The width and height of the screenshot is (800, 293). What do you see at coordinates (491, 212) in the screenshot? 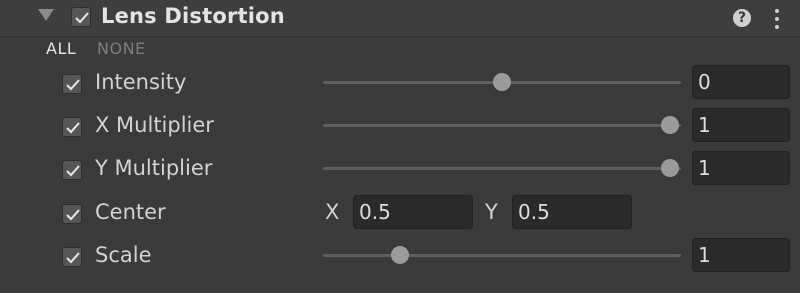
I see `center-y-label: Y` at bounding box center [491, 212].